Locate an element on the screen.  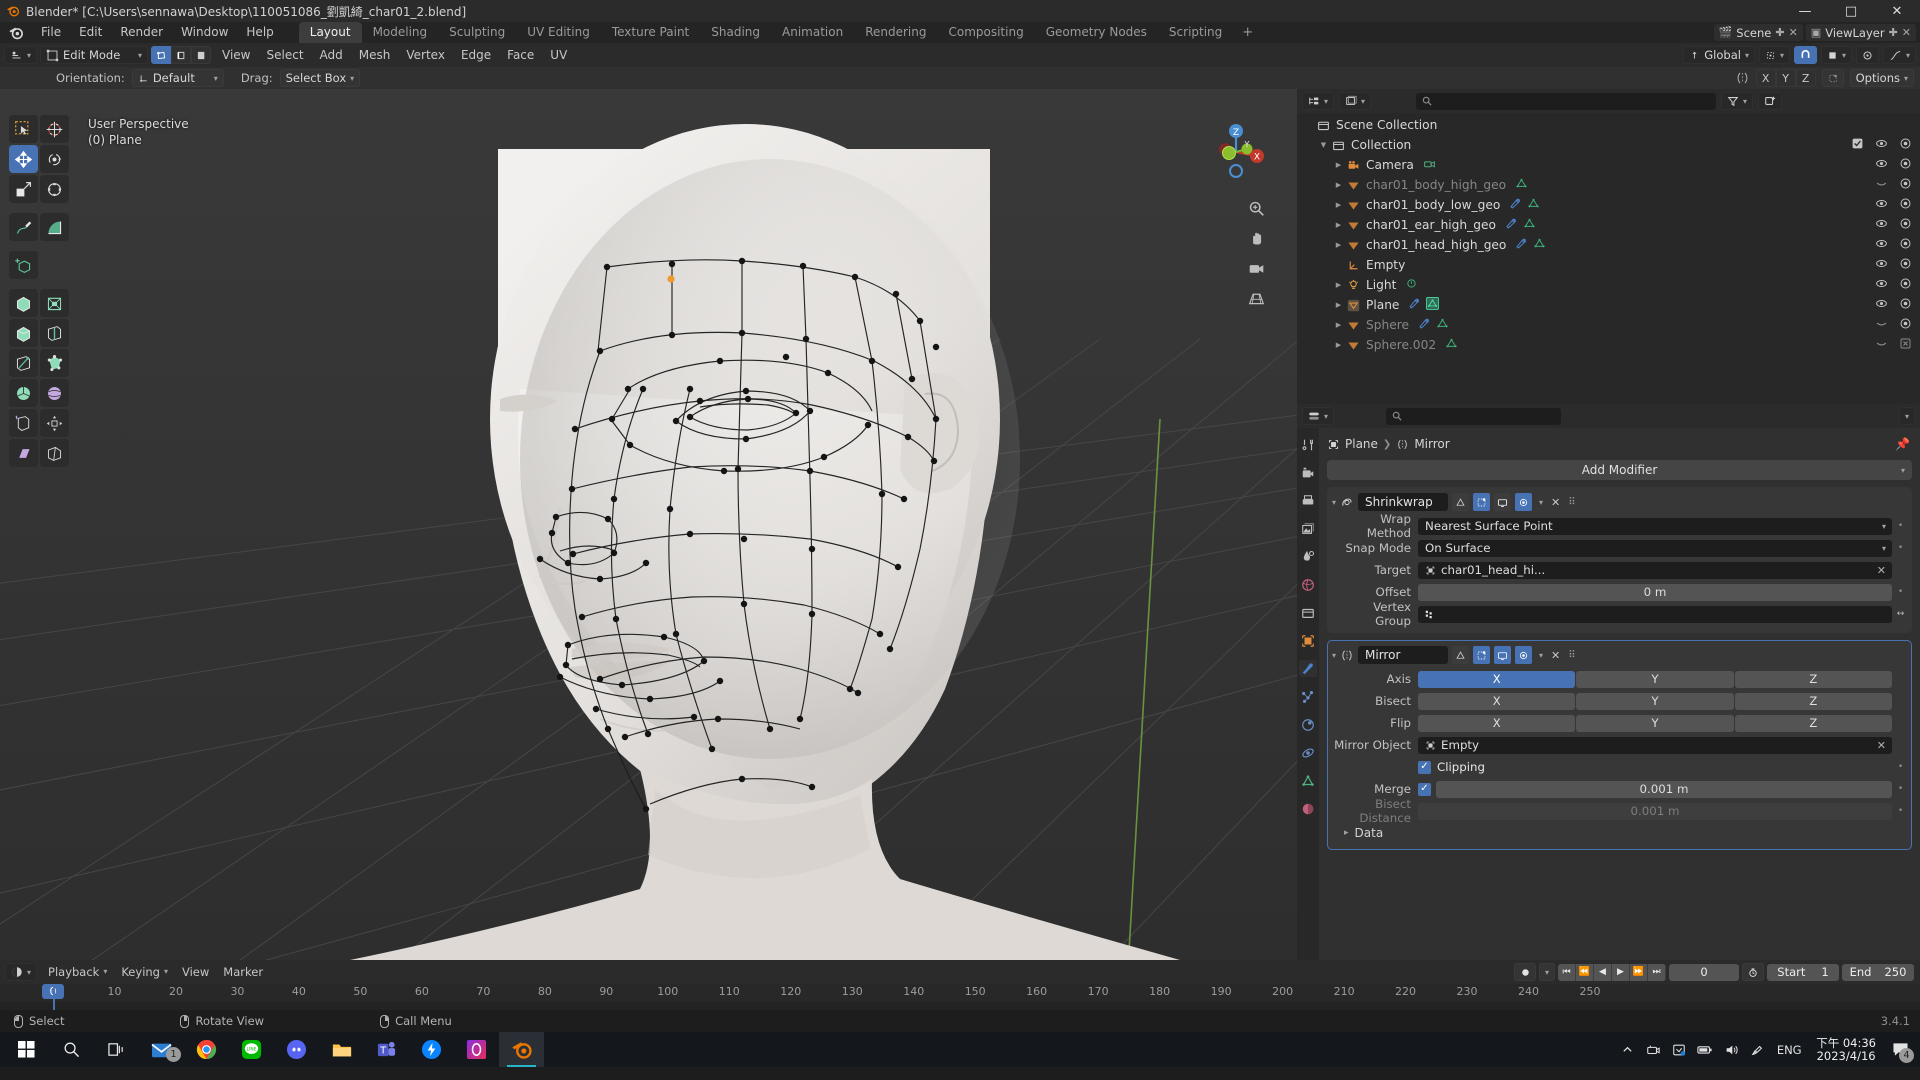
outliner-row: Empty is located at coordinates (1608, 265).